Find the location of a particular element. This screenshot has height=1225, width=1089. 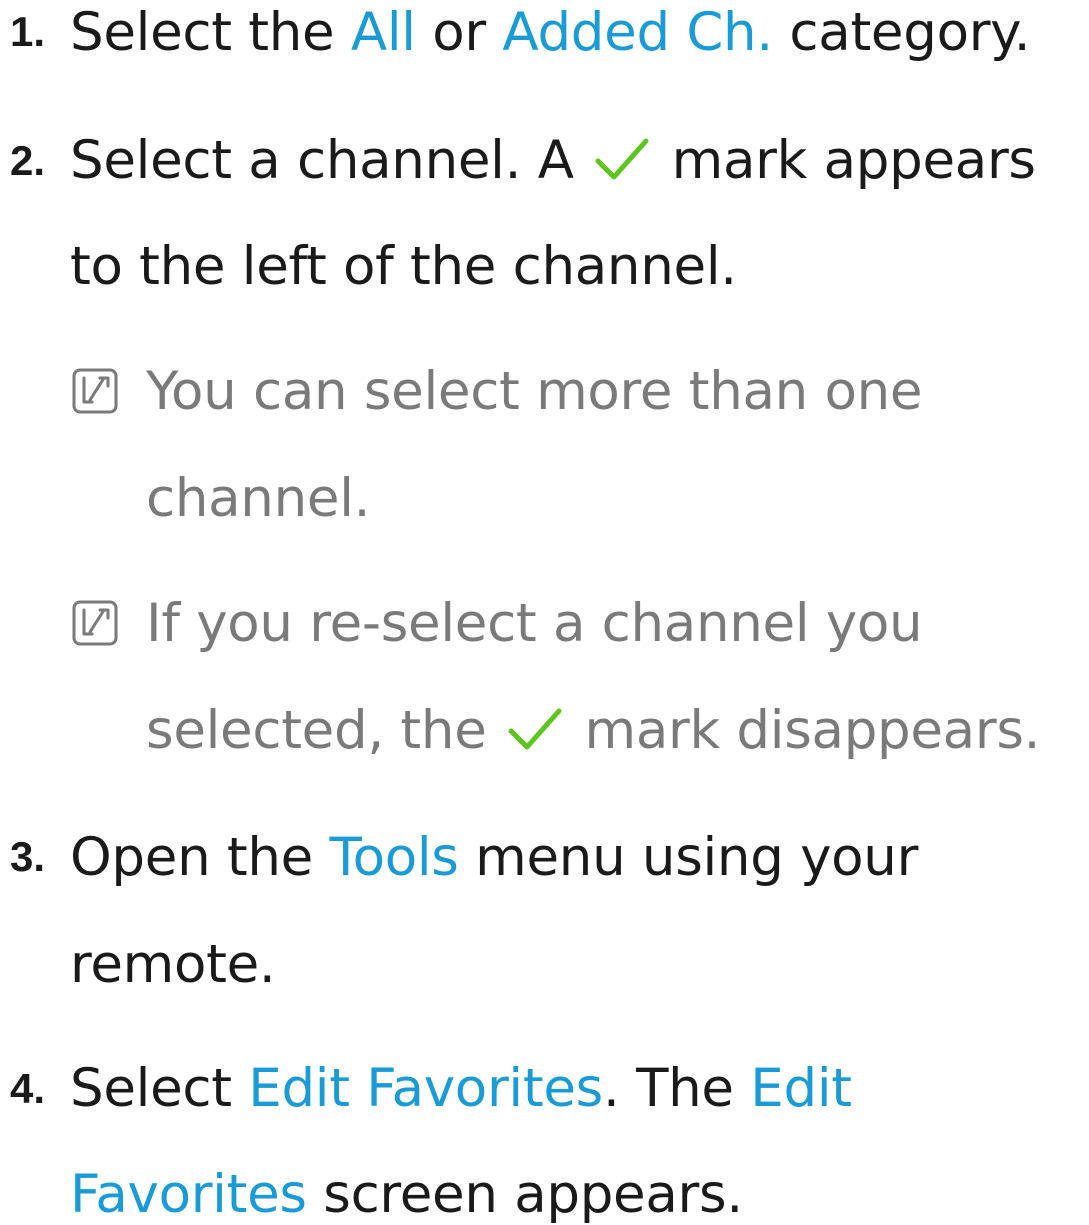

note-text: You can select more than one is located at coordinates (534, 391).